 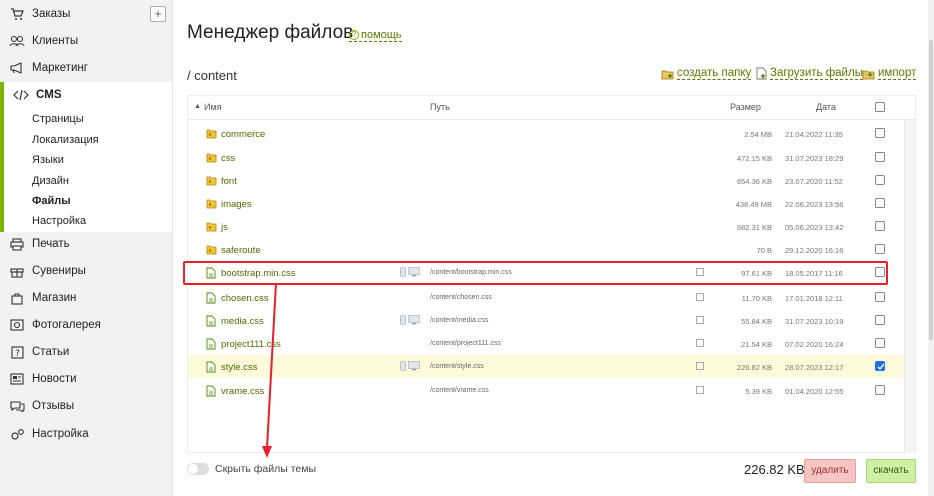 I want to click on nav-gallery: Фотогалерея, so click(x=86, y=325).